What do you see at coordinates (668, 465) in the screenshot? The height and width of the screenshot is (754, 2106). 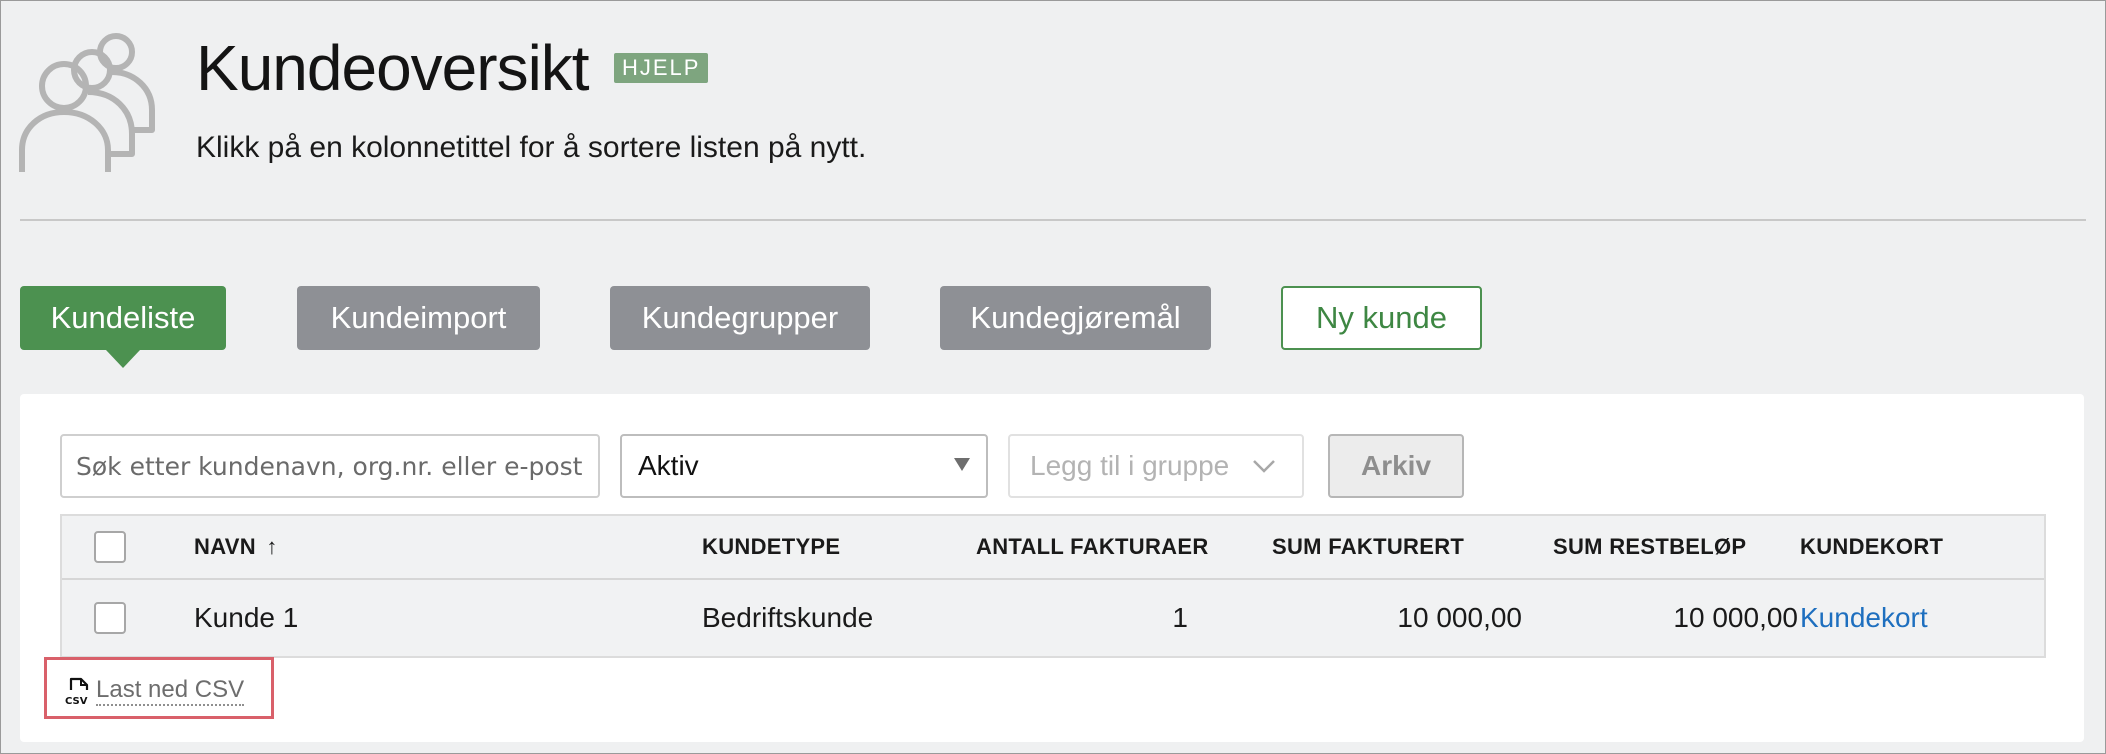 I see `status-select-value: Aktiv` at bounding box center [668, 465].